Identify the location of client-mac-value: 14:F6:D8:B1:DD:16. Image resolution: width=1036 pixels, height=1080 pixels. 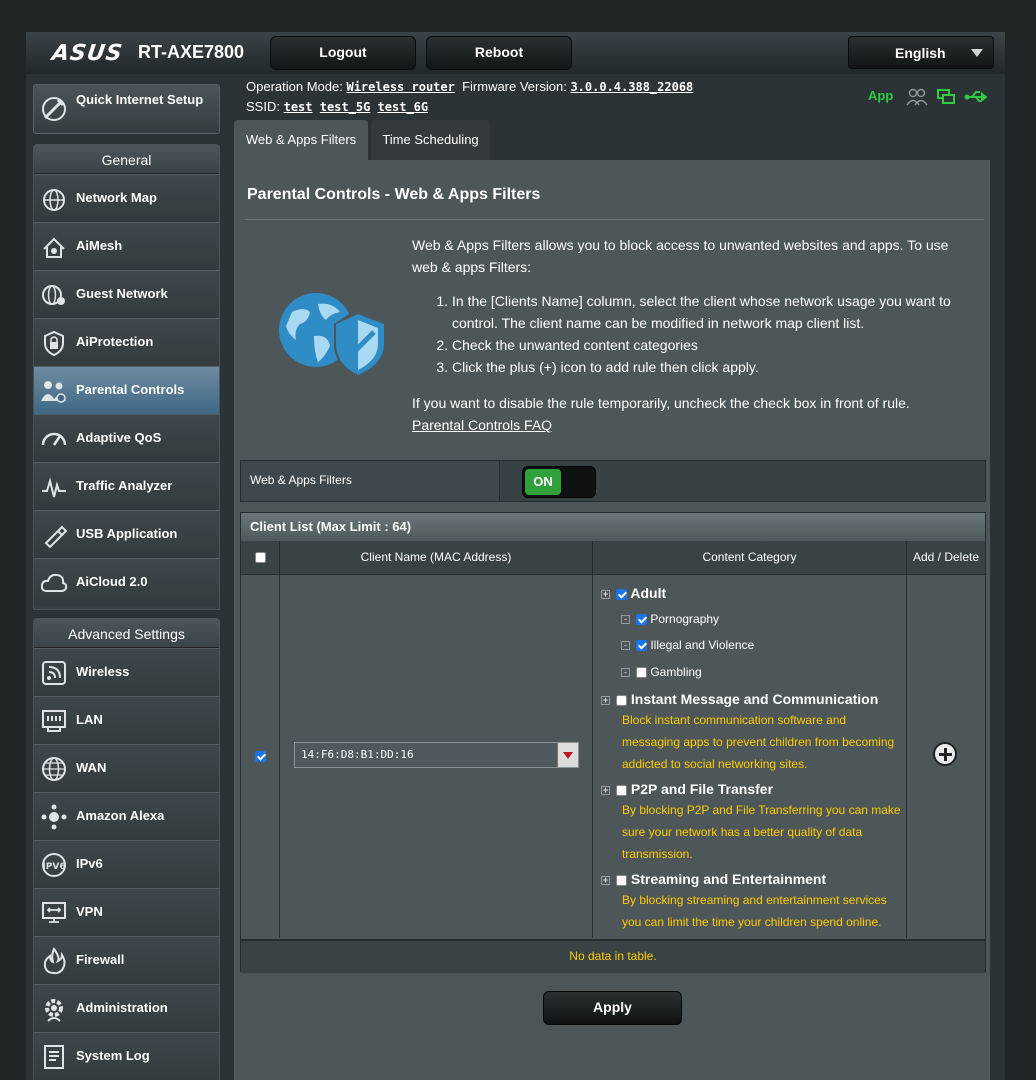
(357, 754).